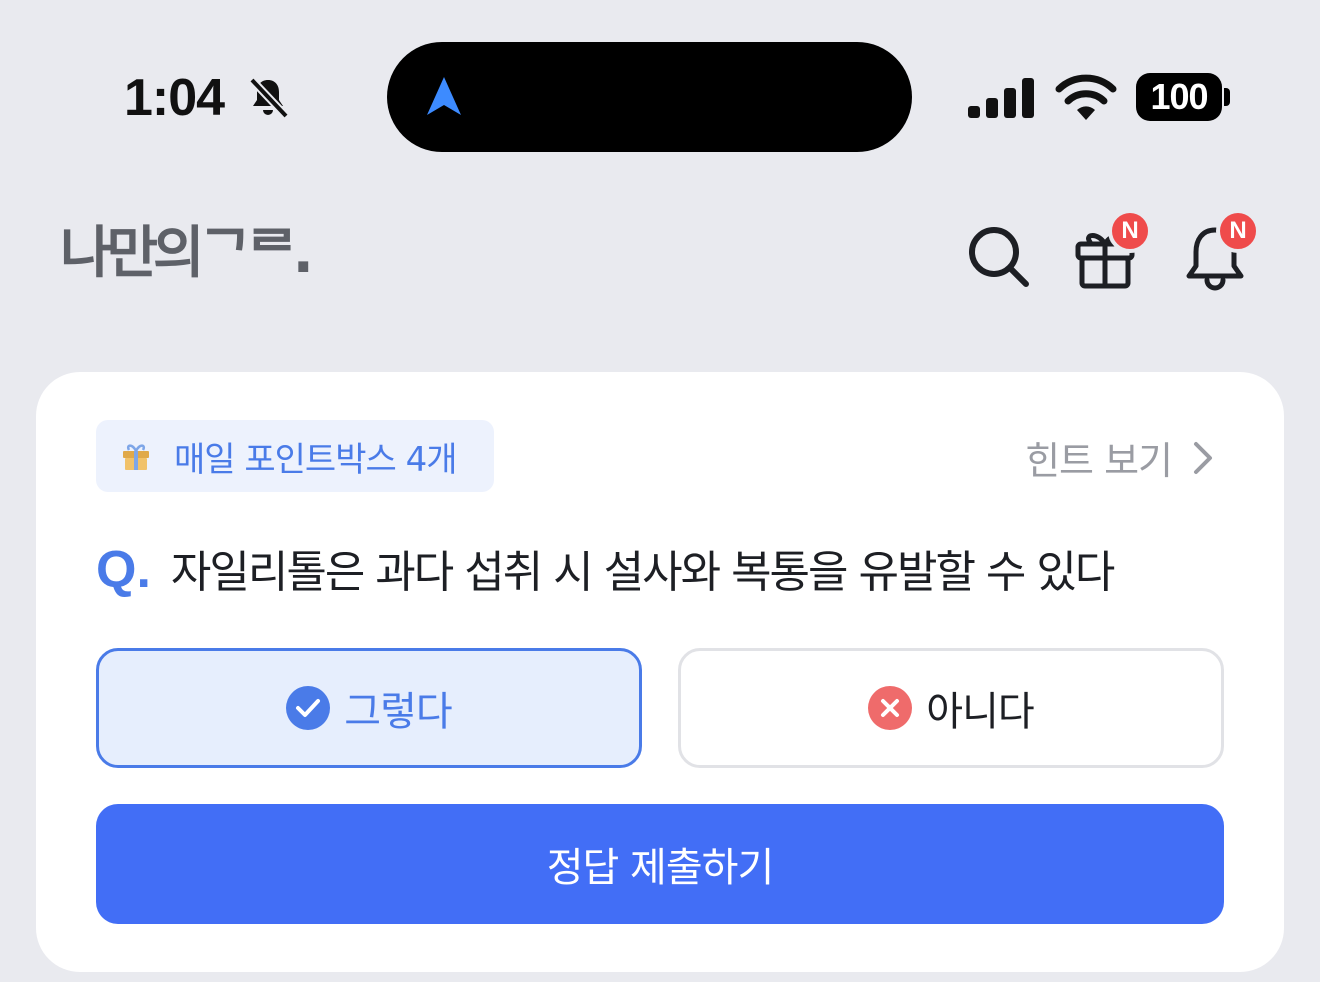  Describe the element at coordinates (174, 98) in the screenshot. I see `status-time: 1:04` at that location.